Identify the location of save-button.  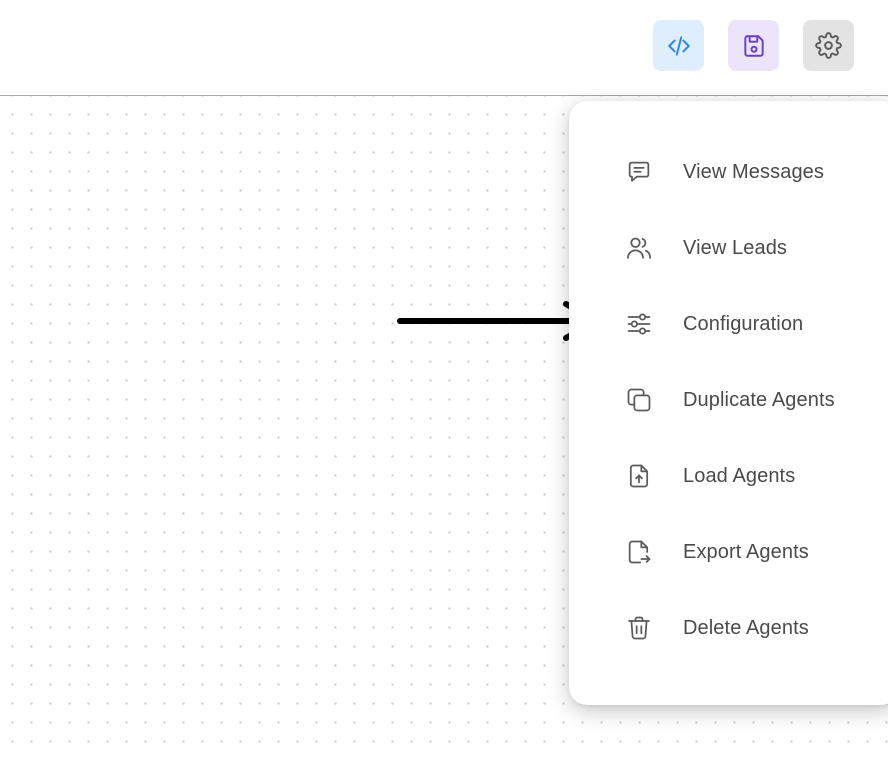
(753, 45).